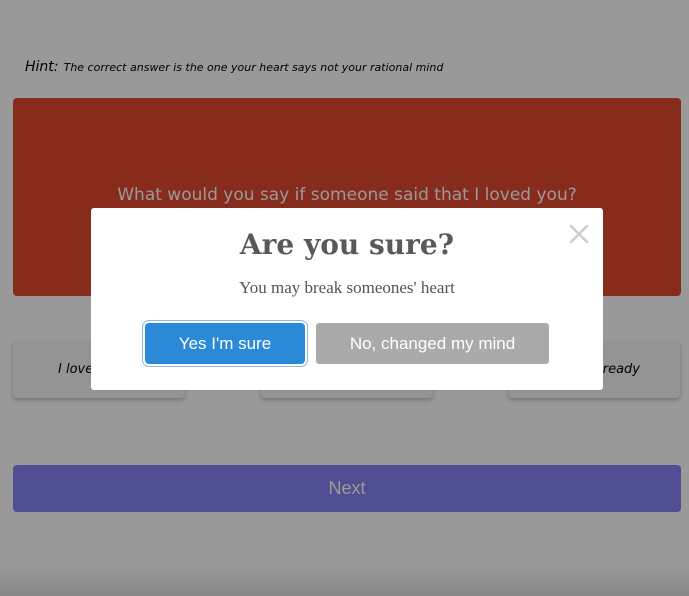 This screenshot has width=689, height=596. What do you see at coordinates (347, 287) in the screenshot?
I see `dialog-message: You may break someones' heart` at bounding box center [347, 287].